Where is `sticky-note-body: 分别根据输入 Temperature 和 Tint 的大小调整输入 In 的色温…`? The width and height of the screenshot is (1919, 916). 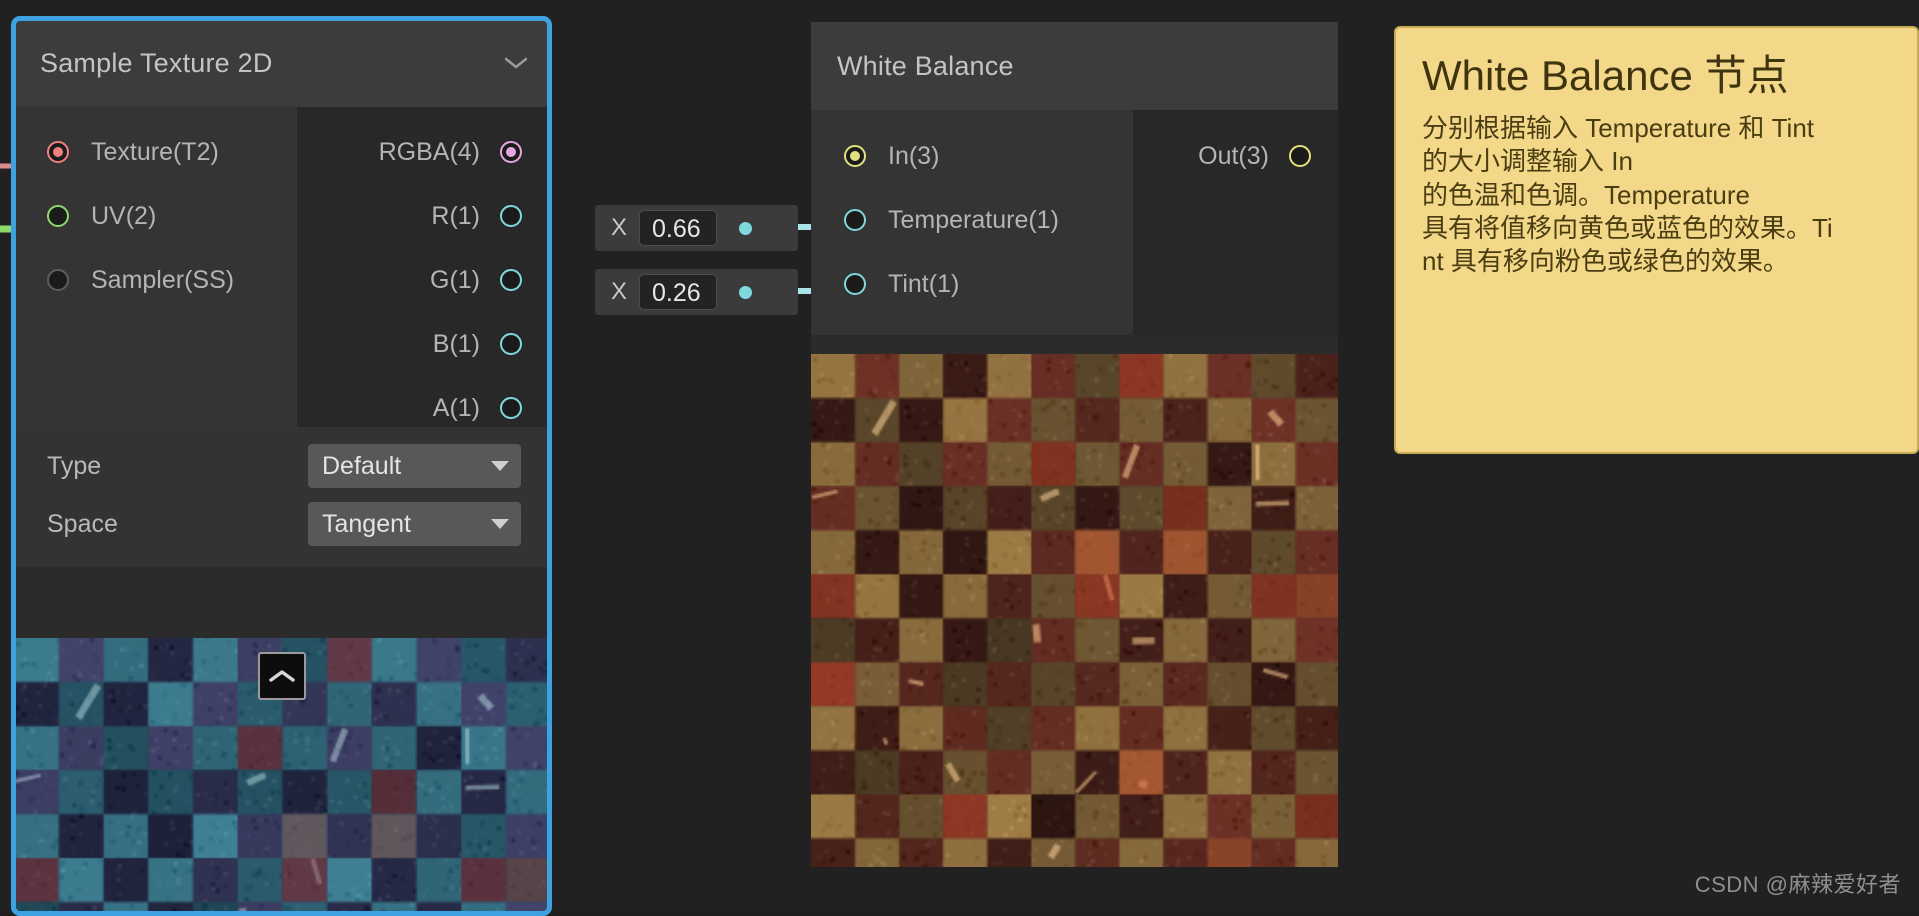
sticky-note-body: 分别根据输入 Temperature 和 Tint 的大小调整输入 In 的色温… is located at coordinates (1627, 195).